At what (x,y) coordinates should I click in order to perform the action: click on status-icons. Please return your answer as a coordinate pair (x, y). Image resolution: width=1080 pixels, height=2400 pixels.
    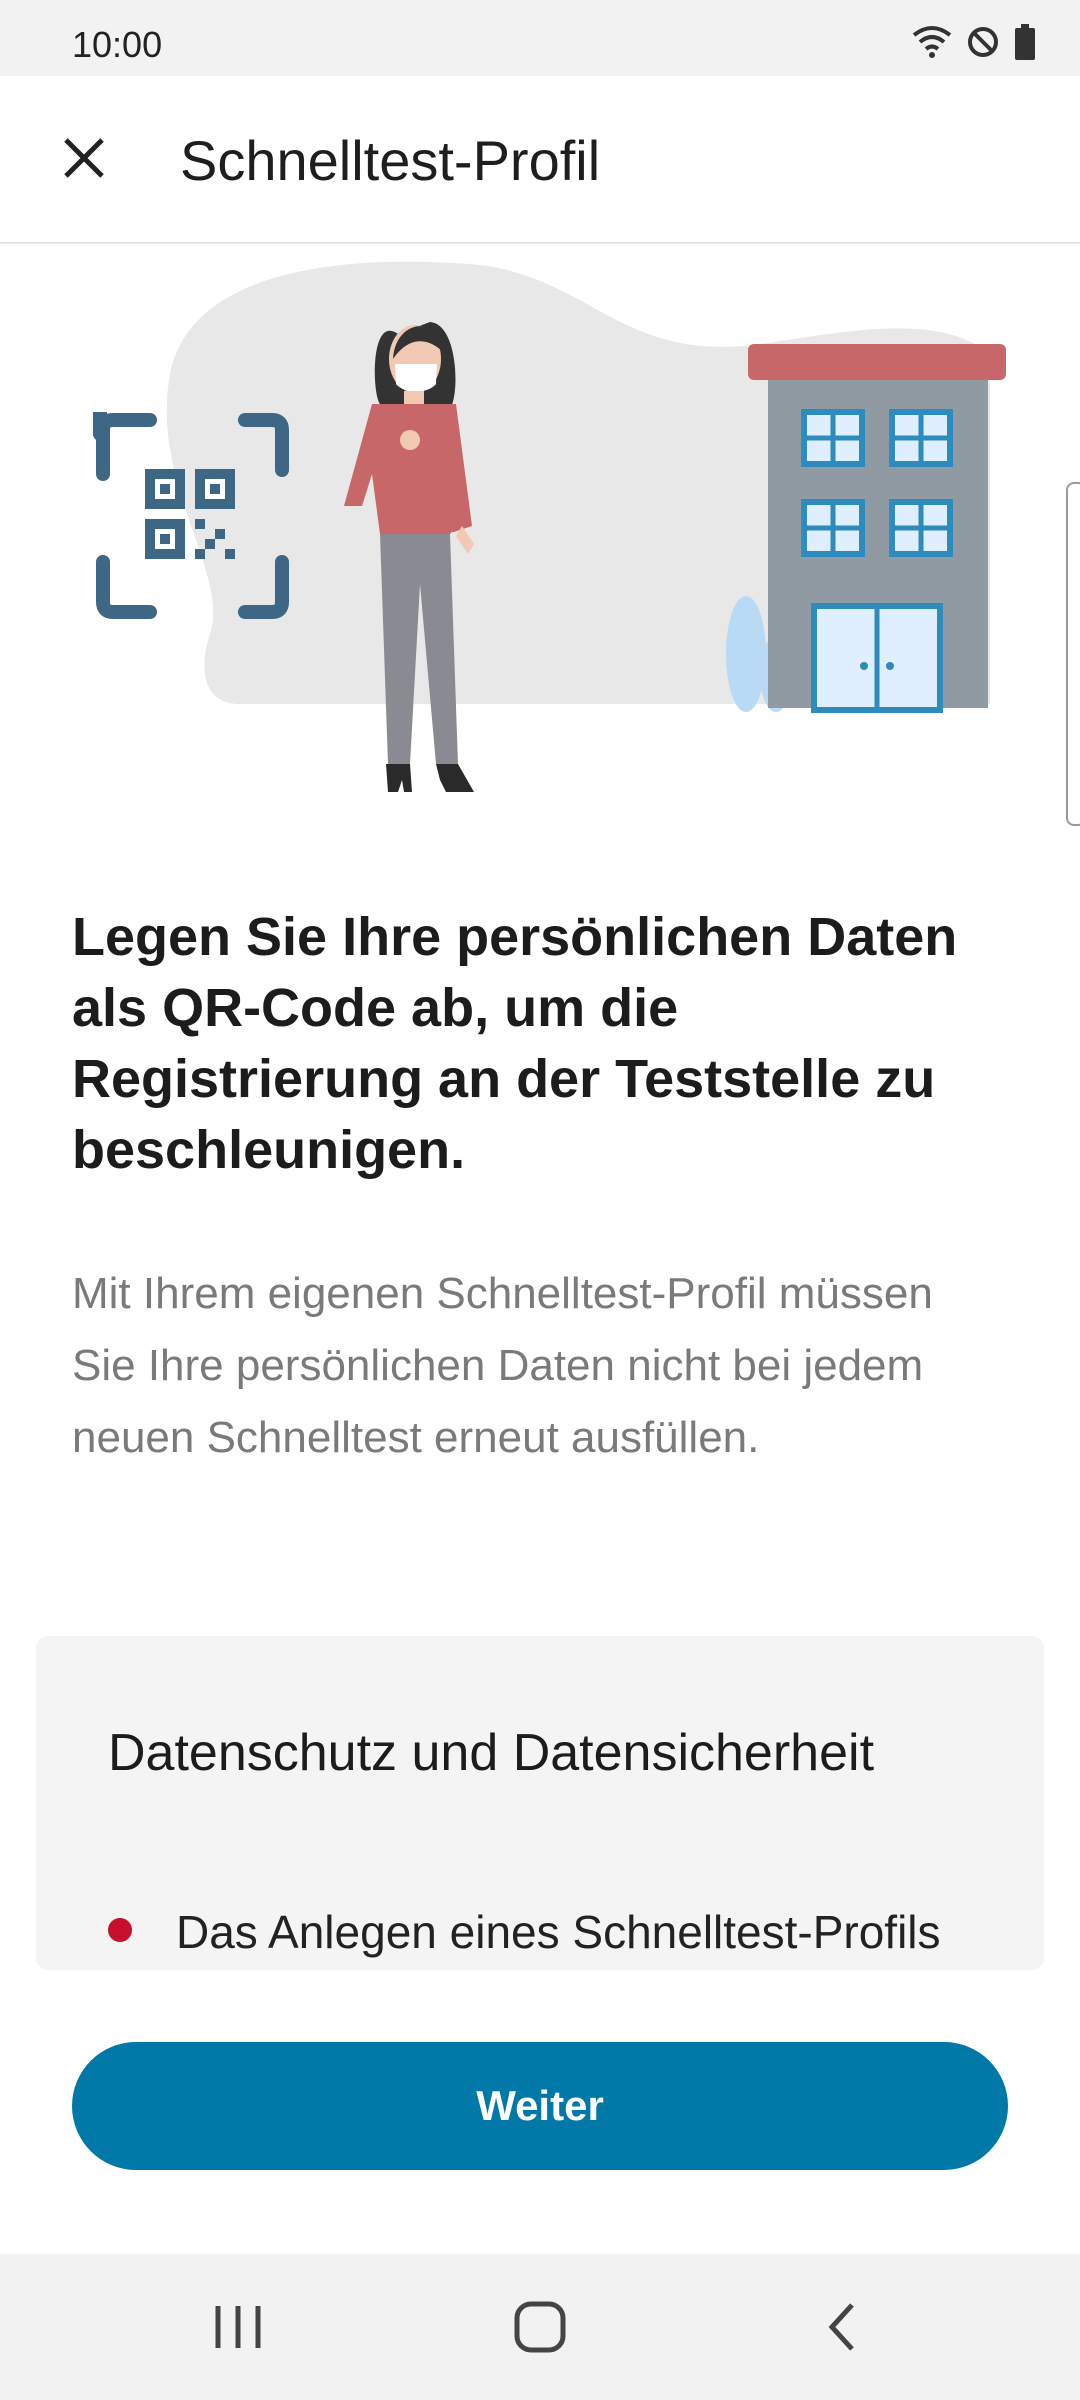
    Looking at the image, I should click on (974, 42).